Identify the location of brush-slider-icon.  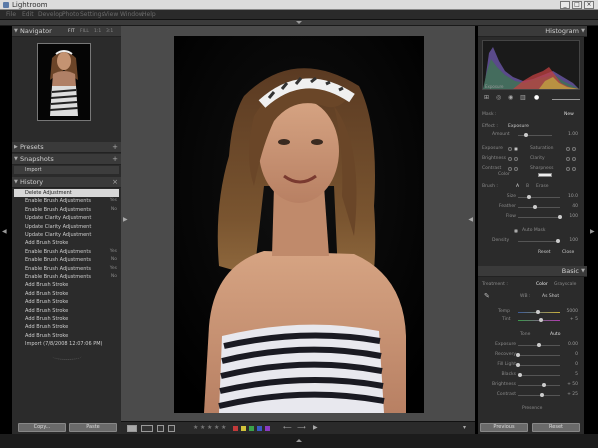
(566, 99).